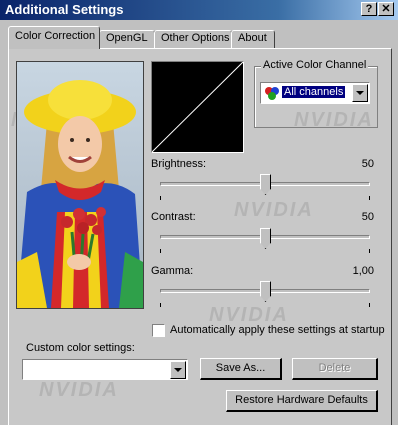  What do you see at coordinates (54, 37) in the screenshot?
I see `tab-color-correction: Color Correction` at bounding box center [54, 37].